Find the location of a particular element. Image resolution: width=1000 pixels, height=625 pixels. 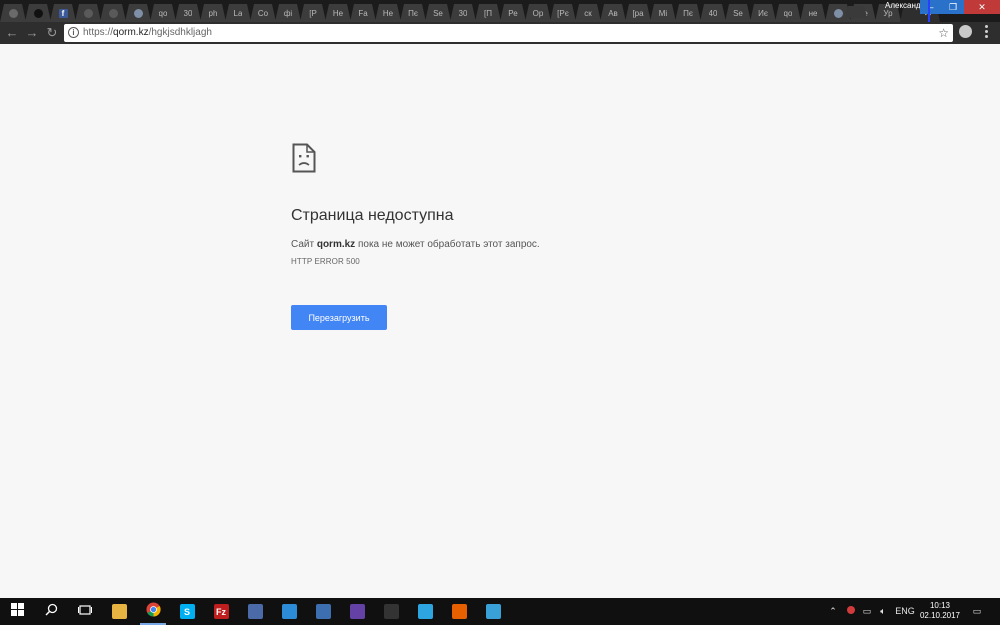

firefox-app is located at coordinates (459, 611).